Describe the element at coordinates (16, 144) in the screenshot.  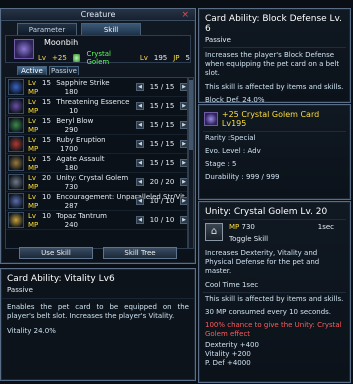
I see `ruby-eruption-icon` at that location.